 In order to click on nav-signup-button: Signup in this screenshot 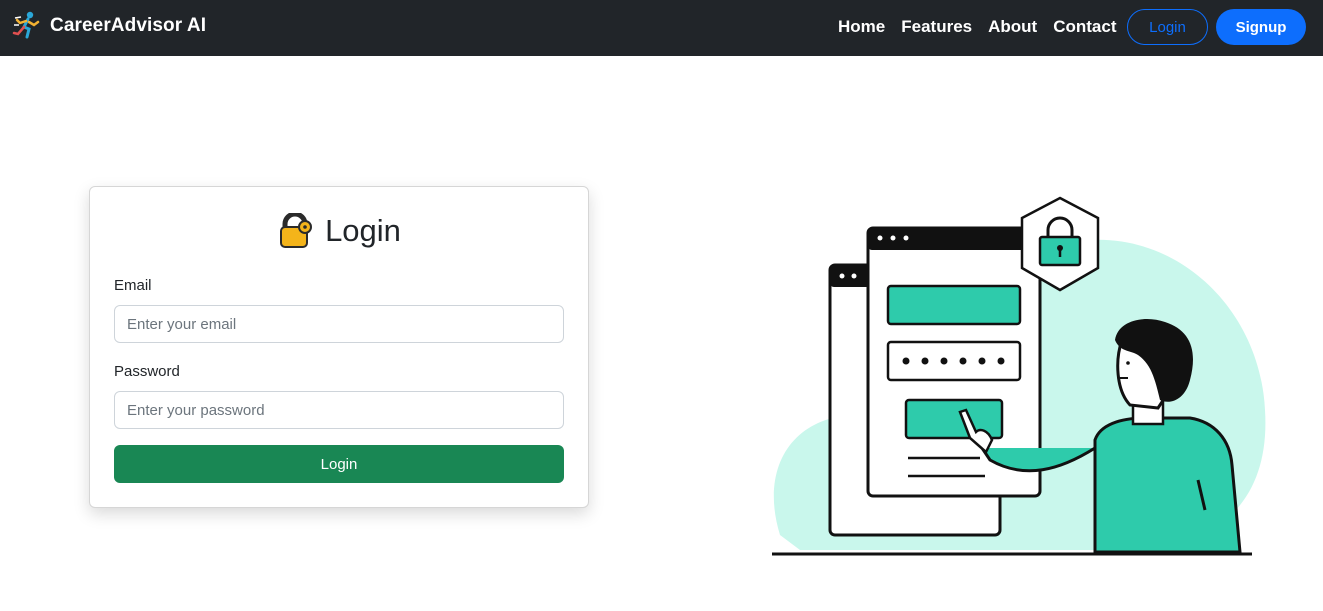, I will do `click(1261, 27)`.